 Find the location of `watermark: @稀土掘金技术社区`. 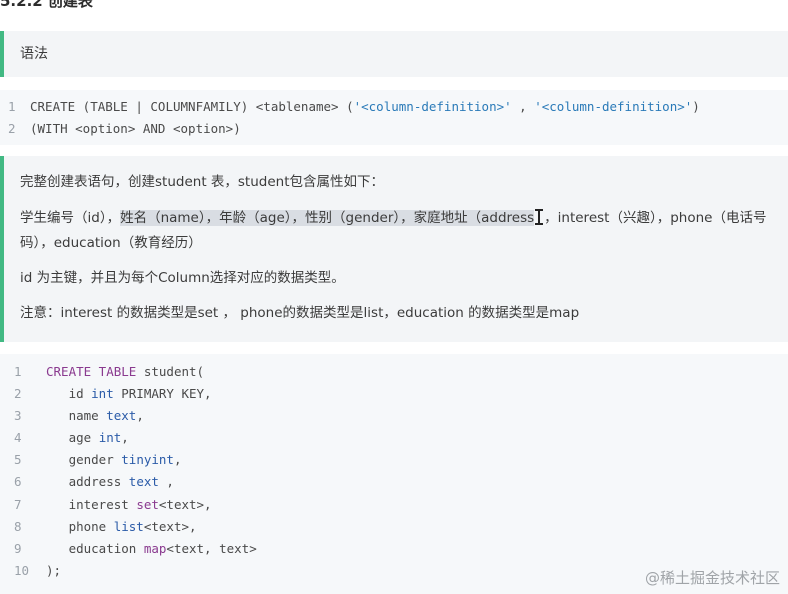

watermark: @稀土掘金技术社区 is located at coordinates (712, 578).